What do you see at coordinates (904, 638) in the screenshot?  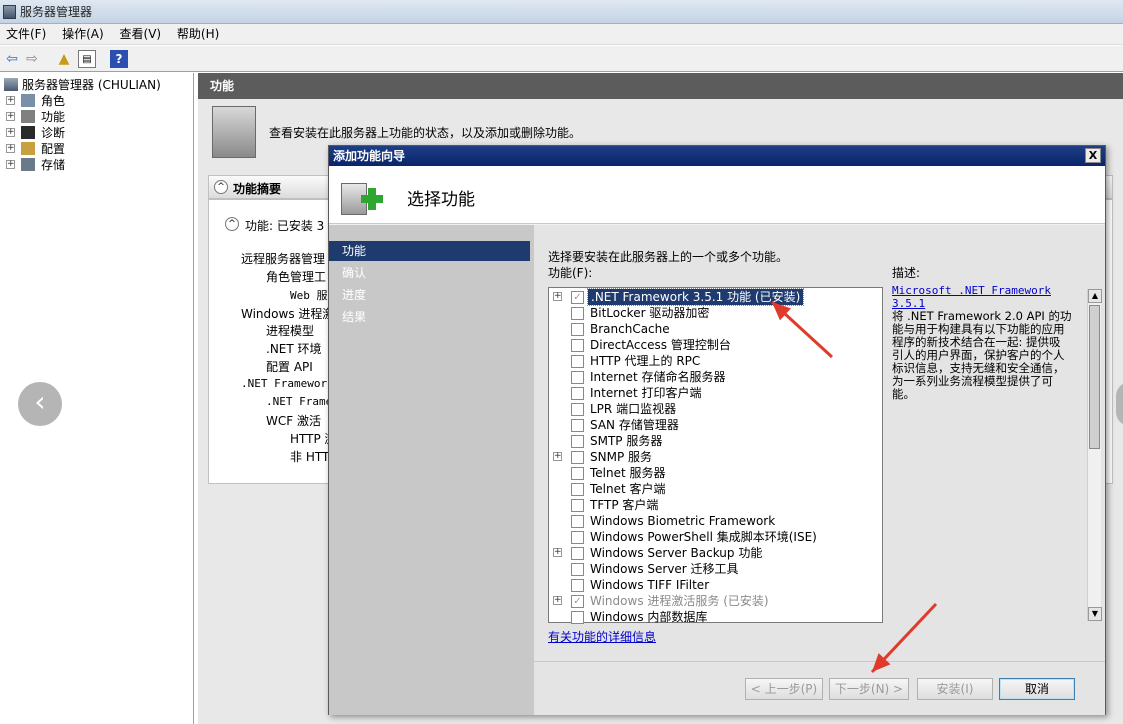 I see `annotation-arrow-next` at bounding box center [904, 638].